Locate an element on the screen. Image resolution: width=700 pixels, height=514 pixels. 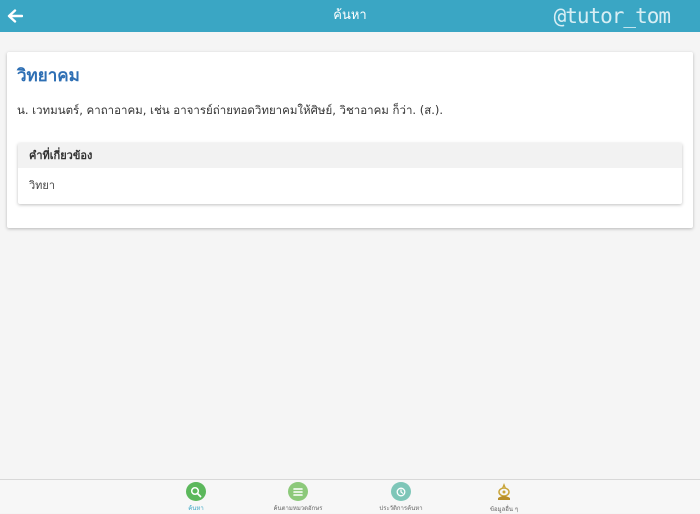
history-icon is located at coordinates (401, 491).